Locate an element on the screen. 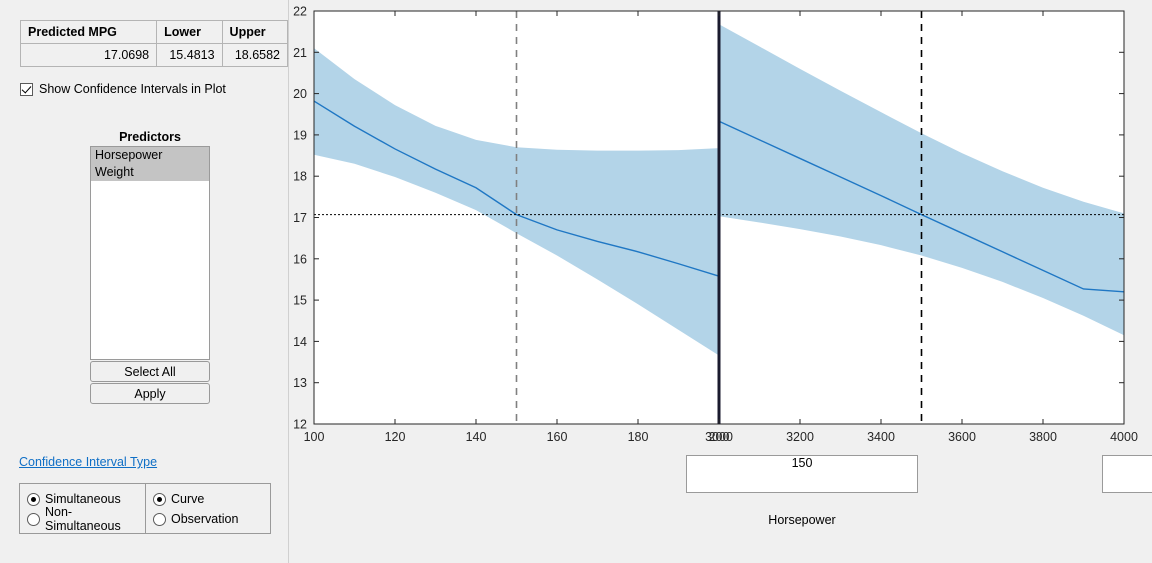 Image resolution: width=1152 pixels, height=563 pixels. svg-text: 180 is located at coordinates (638, 437).